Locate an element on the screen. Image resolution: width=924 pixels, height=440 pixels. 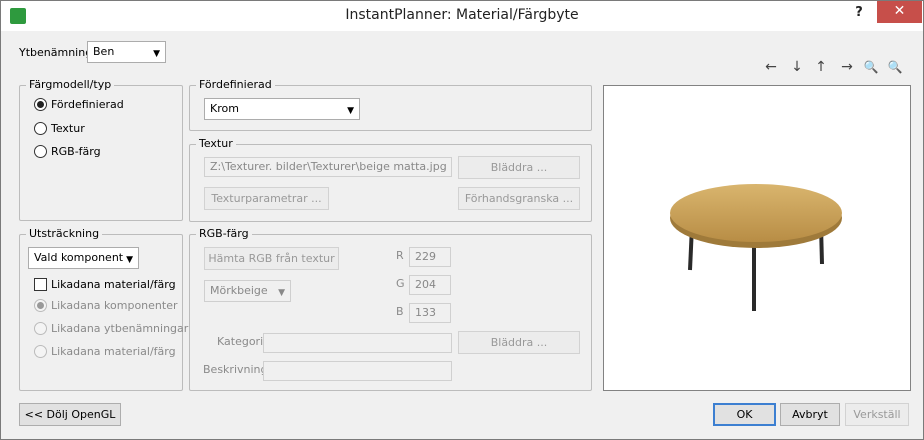
radio-same-material is located at coordinates (40, 351).